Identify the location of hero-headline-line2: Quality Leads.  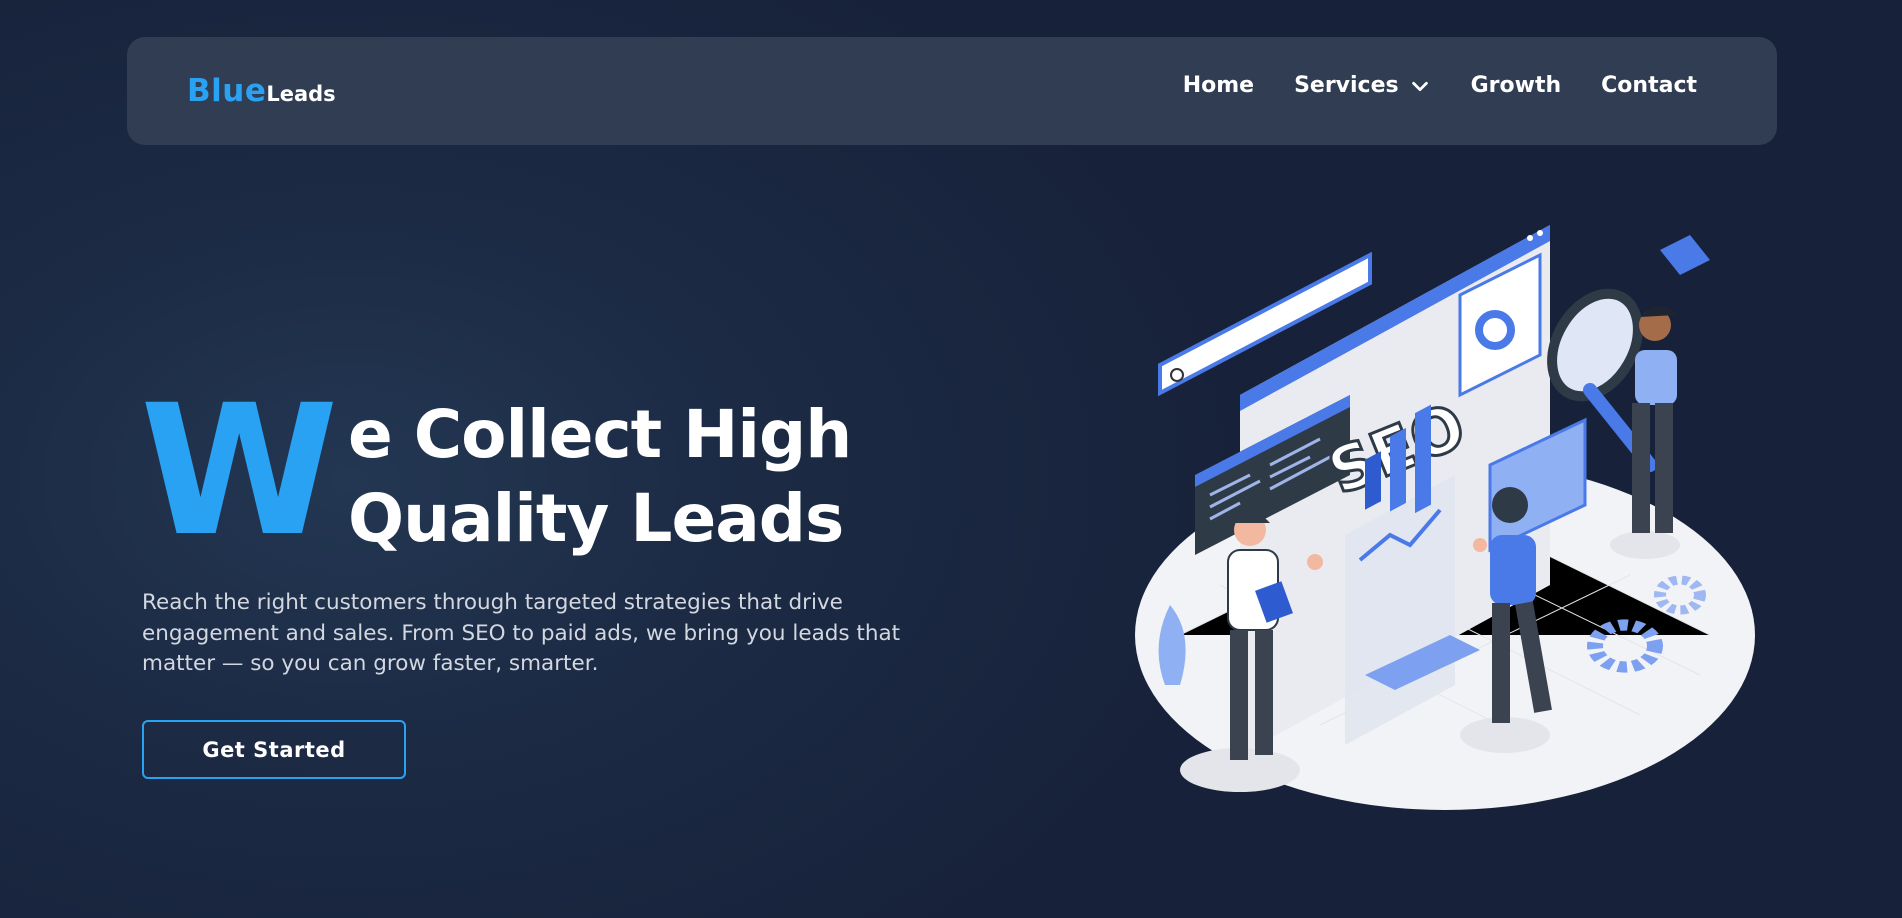
(596, 518).